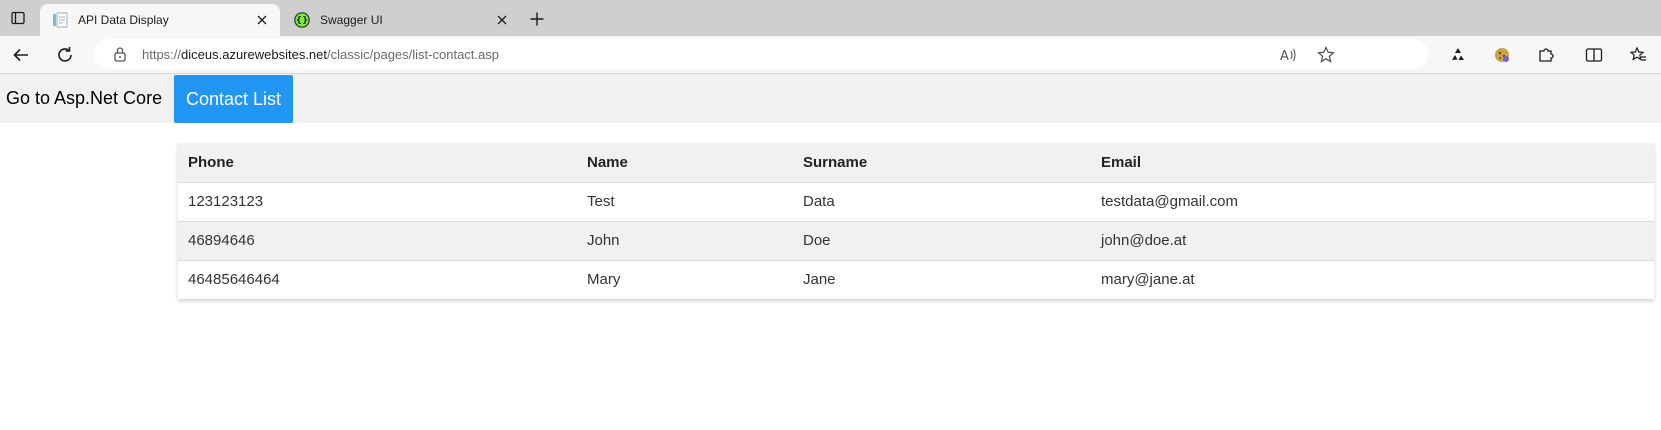 Image resolution: width=1661 pixels, height=430 pixels. I want to click on header-email: Email, so click(1372, 163).